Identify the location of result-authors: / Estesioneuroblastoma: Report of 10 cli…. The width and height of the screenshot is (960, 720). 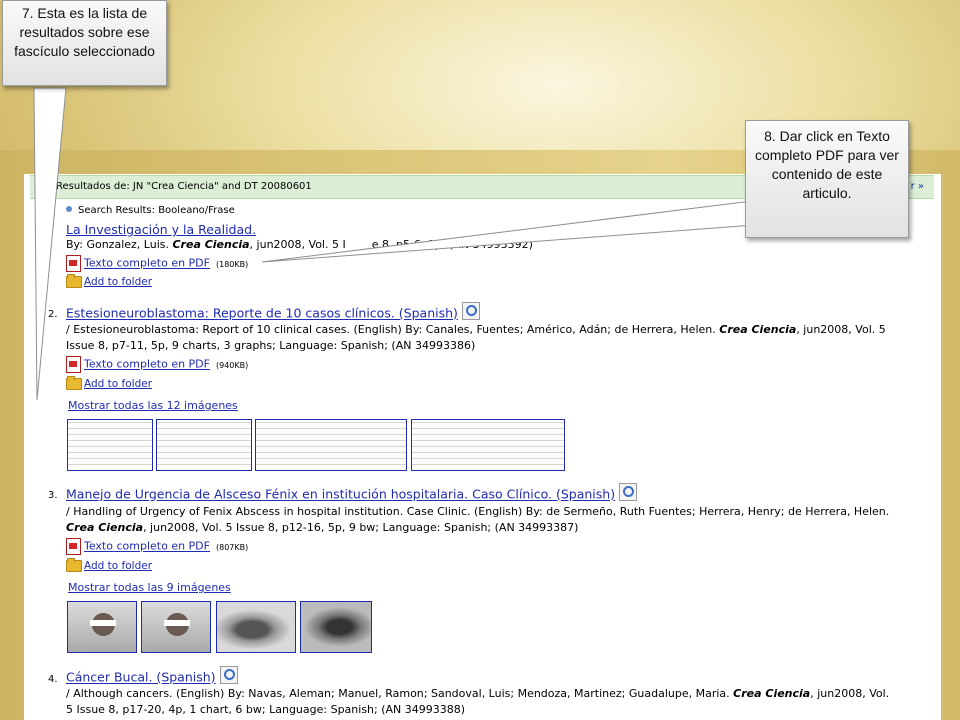
(391, 329).